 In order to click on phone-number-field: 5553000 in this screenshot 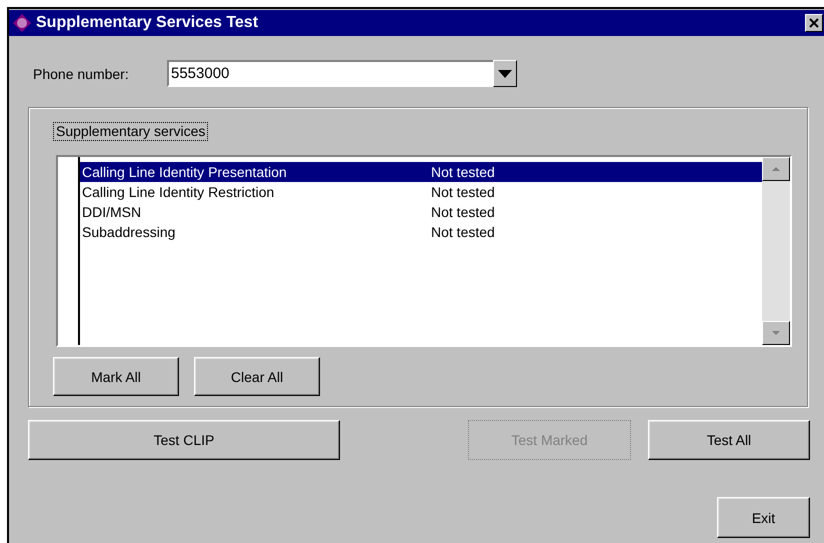, I will do `click(330, 73)`.